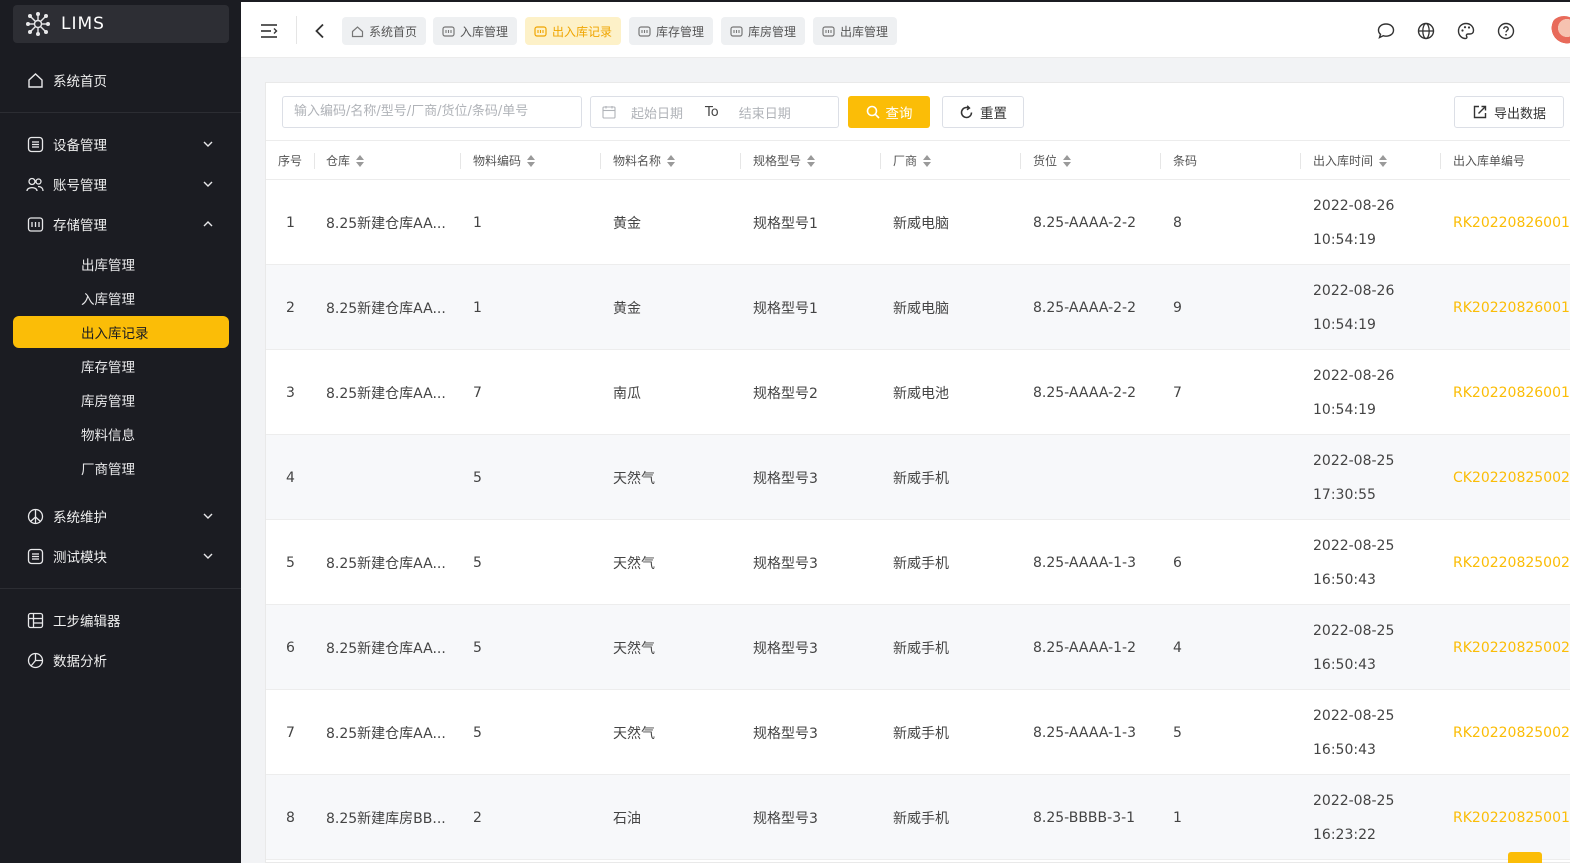  I want to click on column-header-sortable: 货位, so click(1052, 160).